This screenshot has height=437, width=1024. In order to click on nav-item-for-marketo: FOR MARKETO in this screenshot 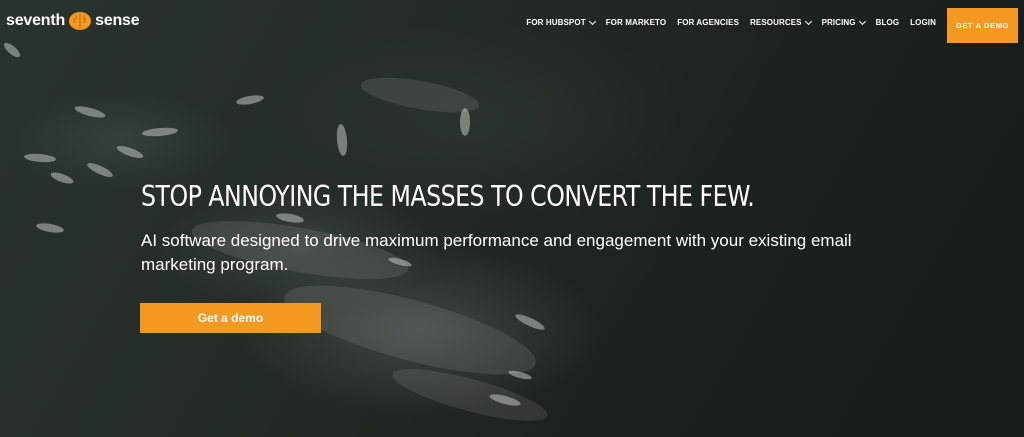, I will do `click(636, 22)`.